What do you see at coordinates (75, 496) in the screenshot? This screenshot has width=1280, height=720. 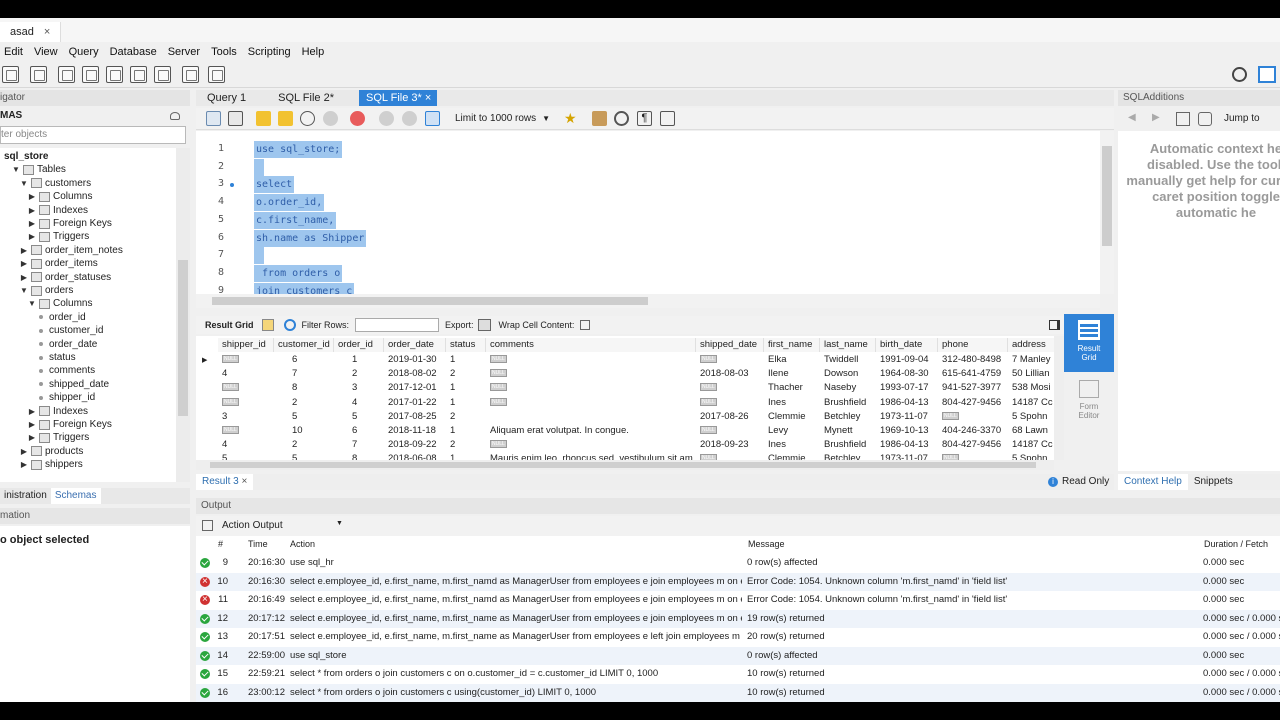 I see `tab-schemas: Schemas` at bounding box center [75, 496].